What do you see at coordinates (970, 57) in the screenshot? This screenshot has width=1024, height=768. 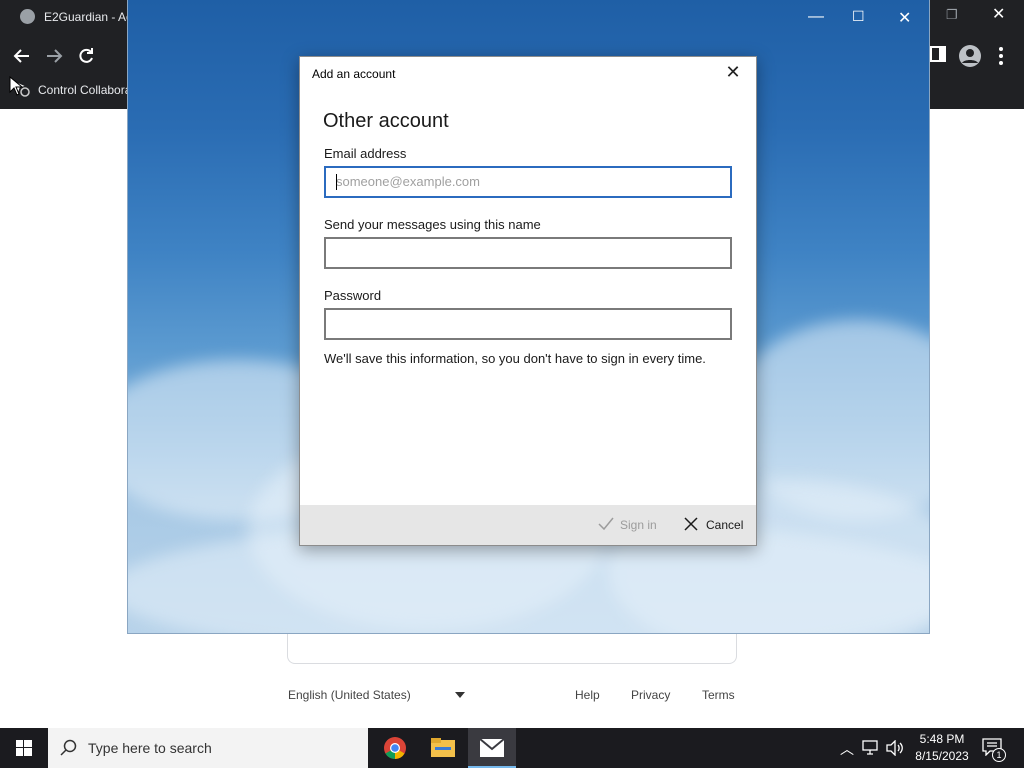 I see `profile-avatar-icon` at bounding box center [970, 57].